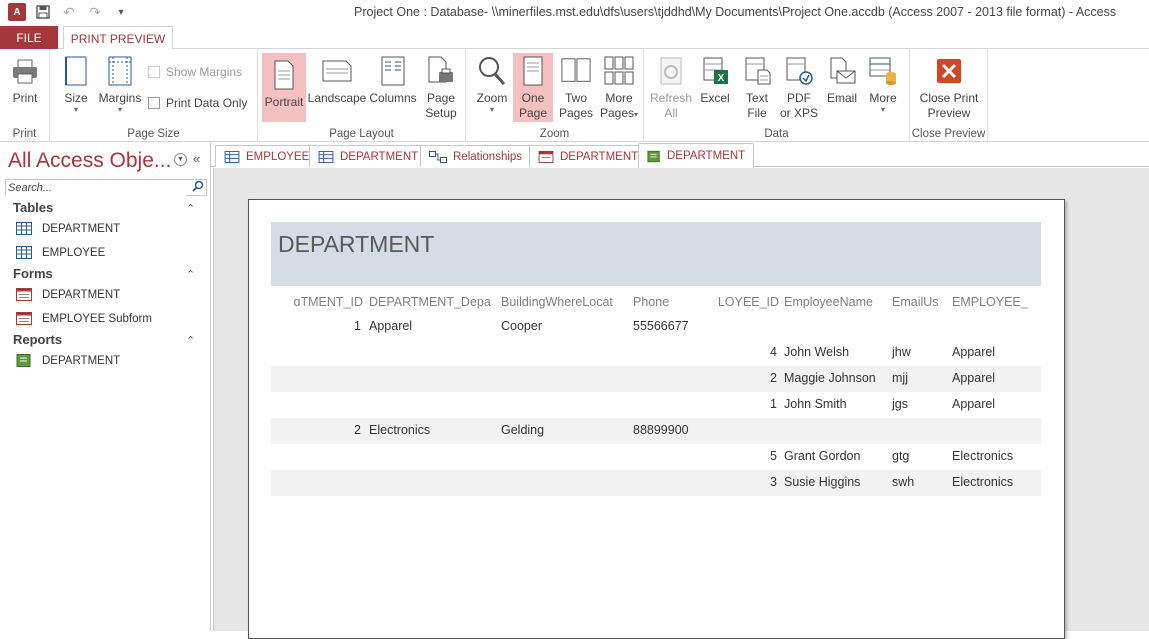 The image size is (1149, 639). What do you see at coordinates (901, 352) in the screenshot?
I see `cell-email: jhw` at bounding box center [901, 352].